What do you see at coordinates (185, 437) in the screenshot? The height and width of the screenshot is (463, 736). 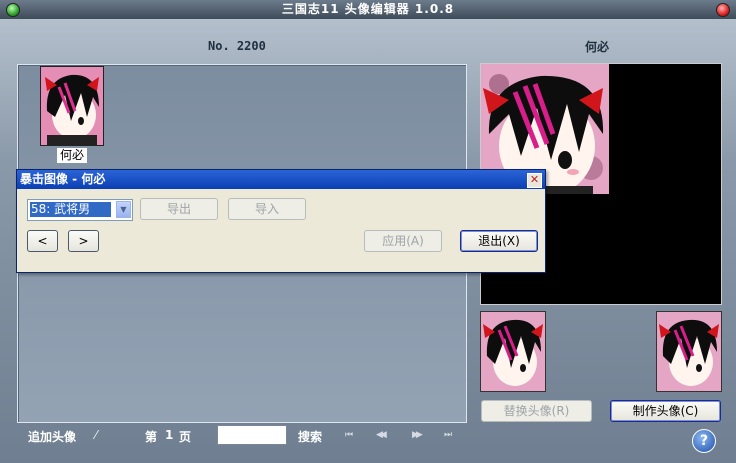 I see `page-suffix: 页` at bounding box center [185, 437].